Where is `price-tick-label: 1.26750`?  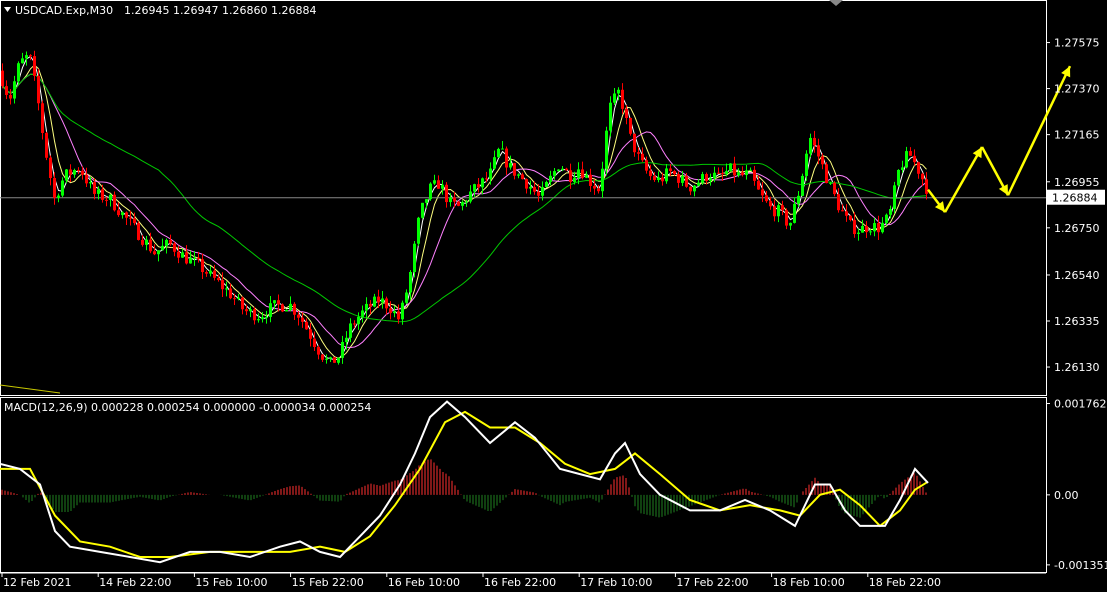 price-tick-label: 1.26750 is located at coordinates (1077, 228).